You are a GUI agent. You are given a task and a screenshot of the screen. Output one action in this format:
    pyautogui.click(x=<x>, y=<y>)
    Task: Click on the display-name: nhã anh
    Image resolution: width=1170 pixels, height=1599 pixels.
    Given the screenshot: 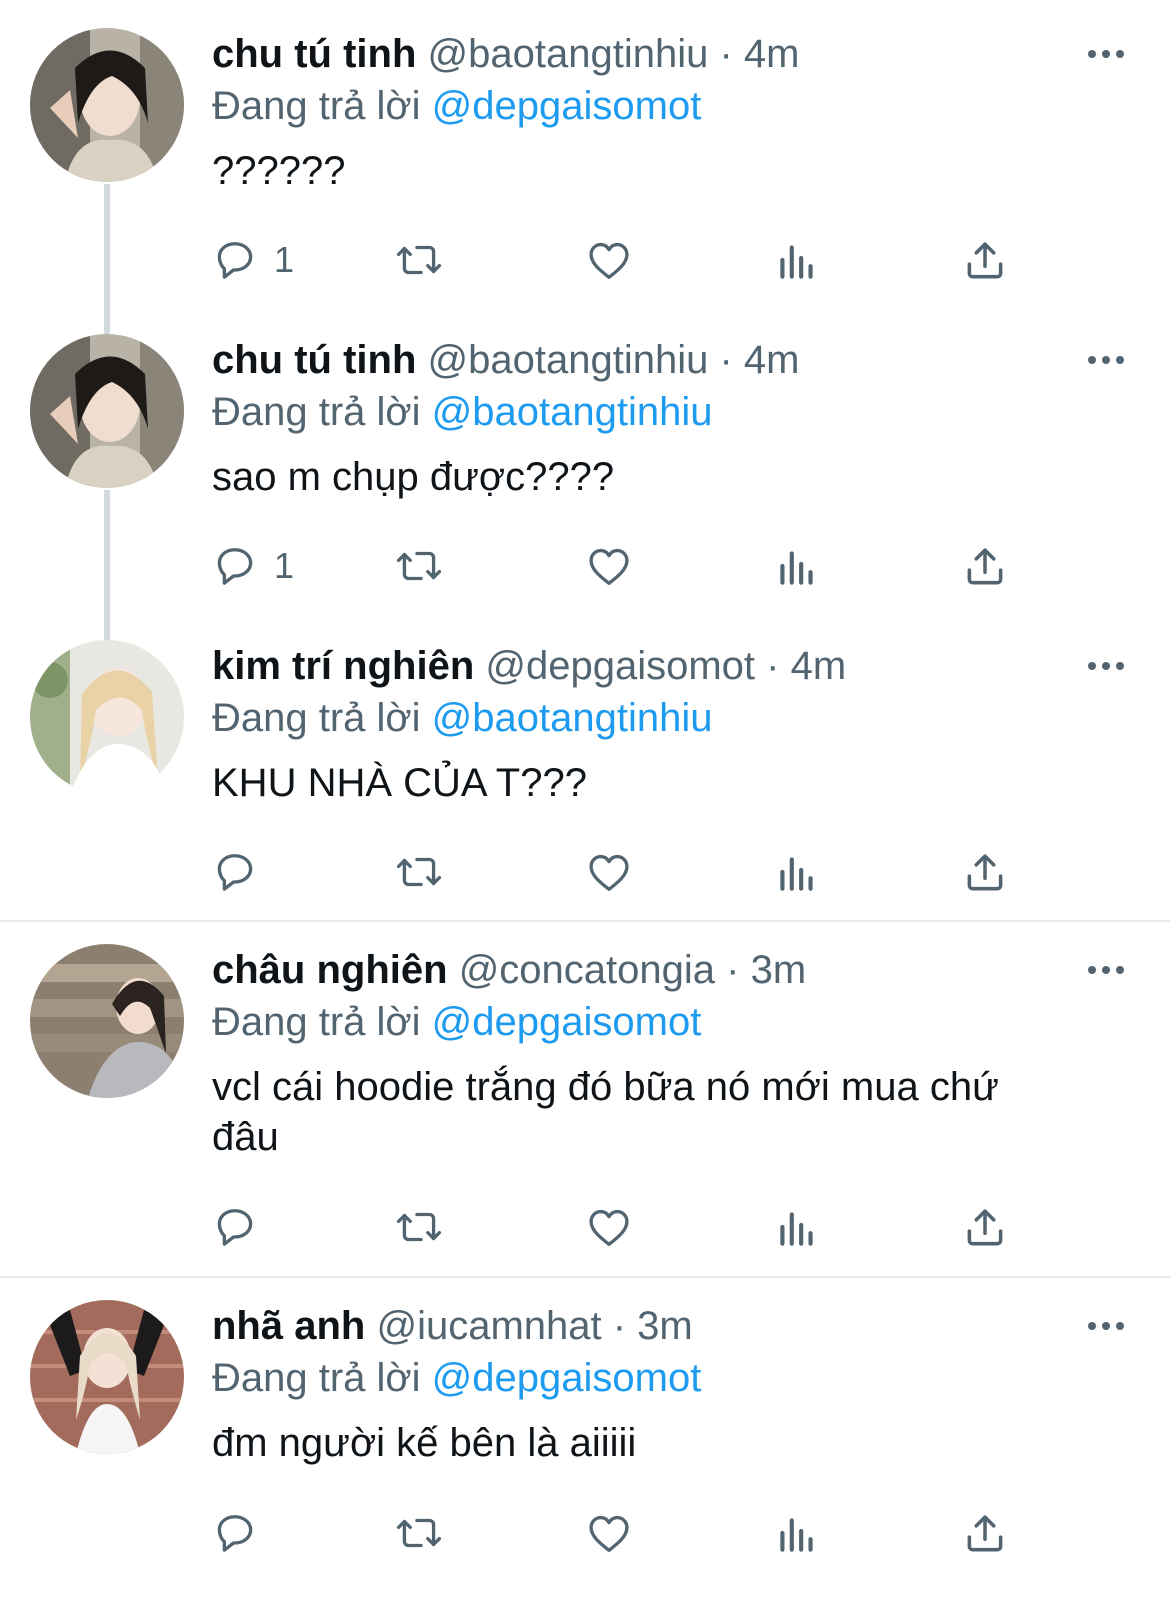 What is the action you would take?
    pyautogui.click(x=288, y=1326)
    